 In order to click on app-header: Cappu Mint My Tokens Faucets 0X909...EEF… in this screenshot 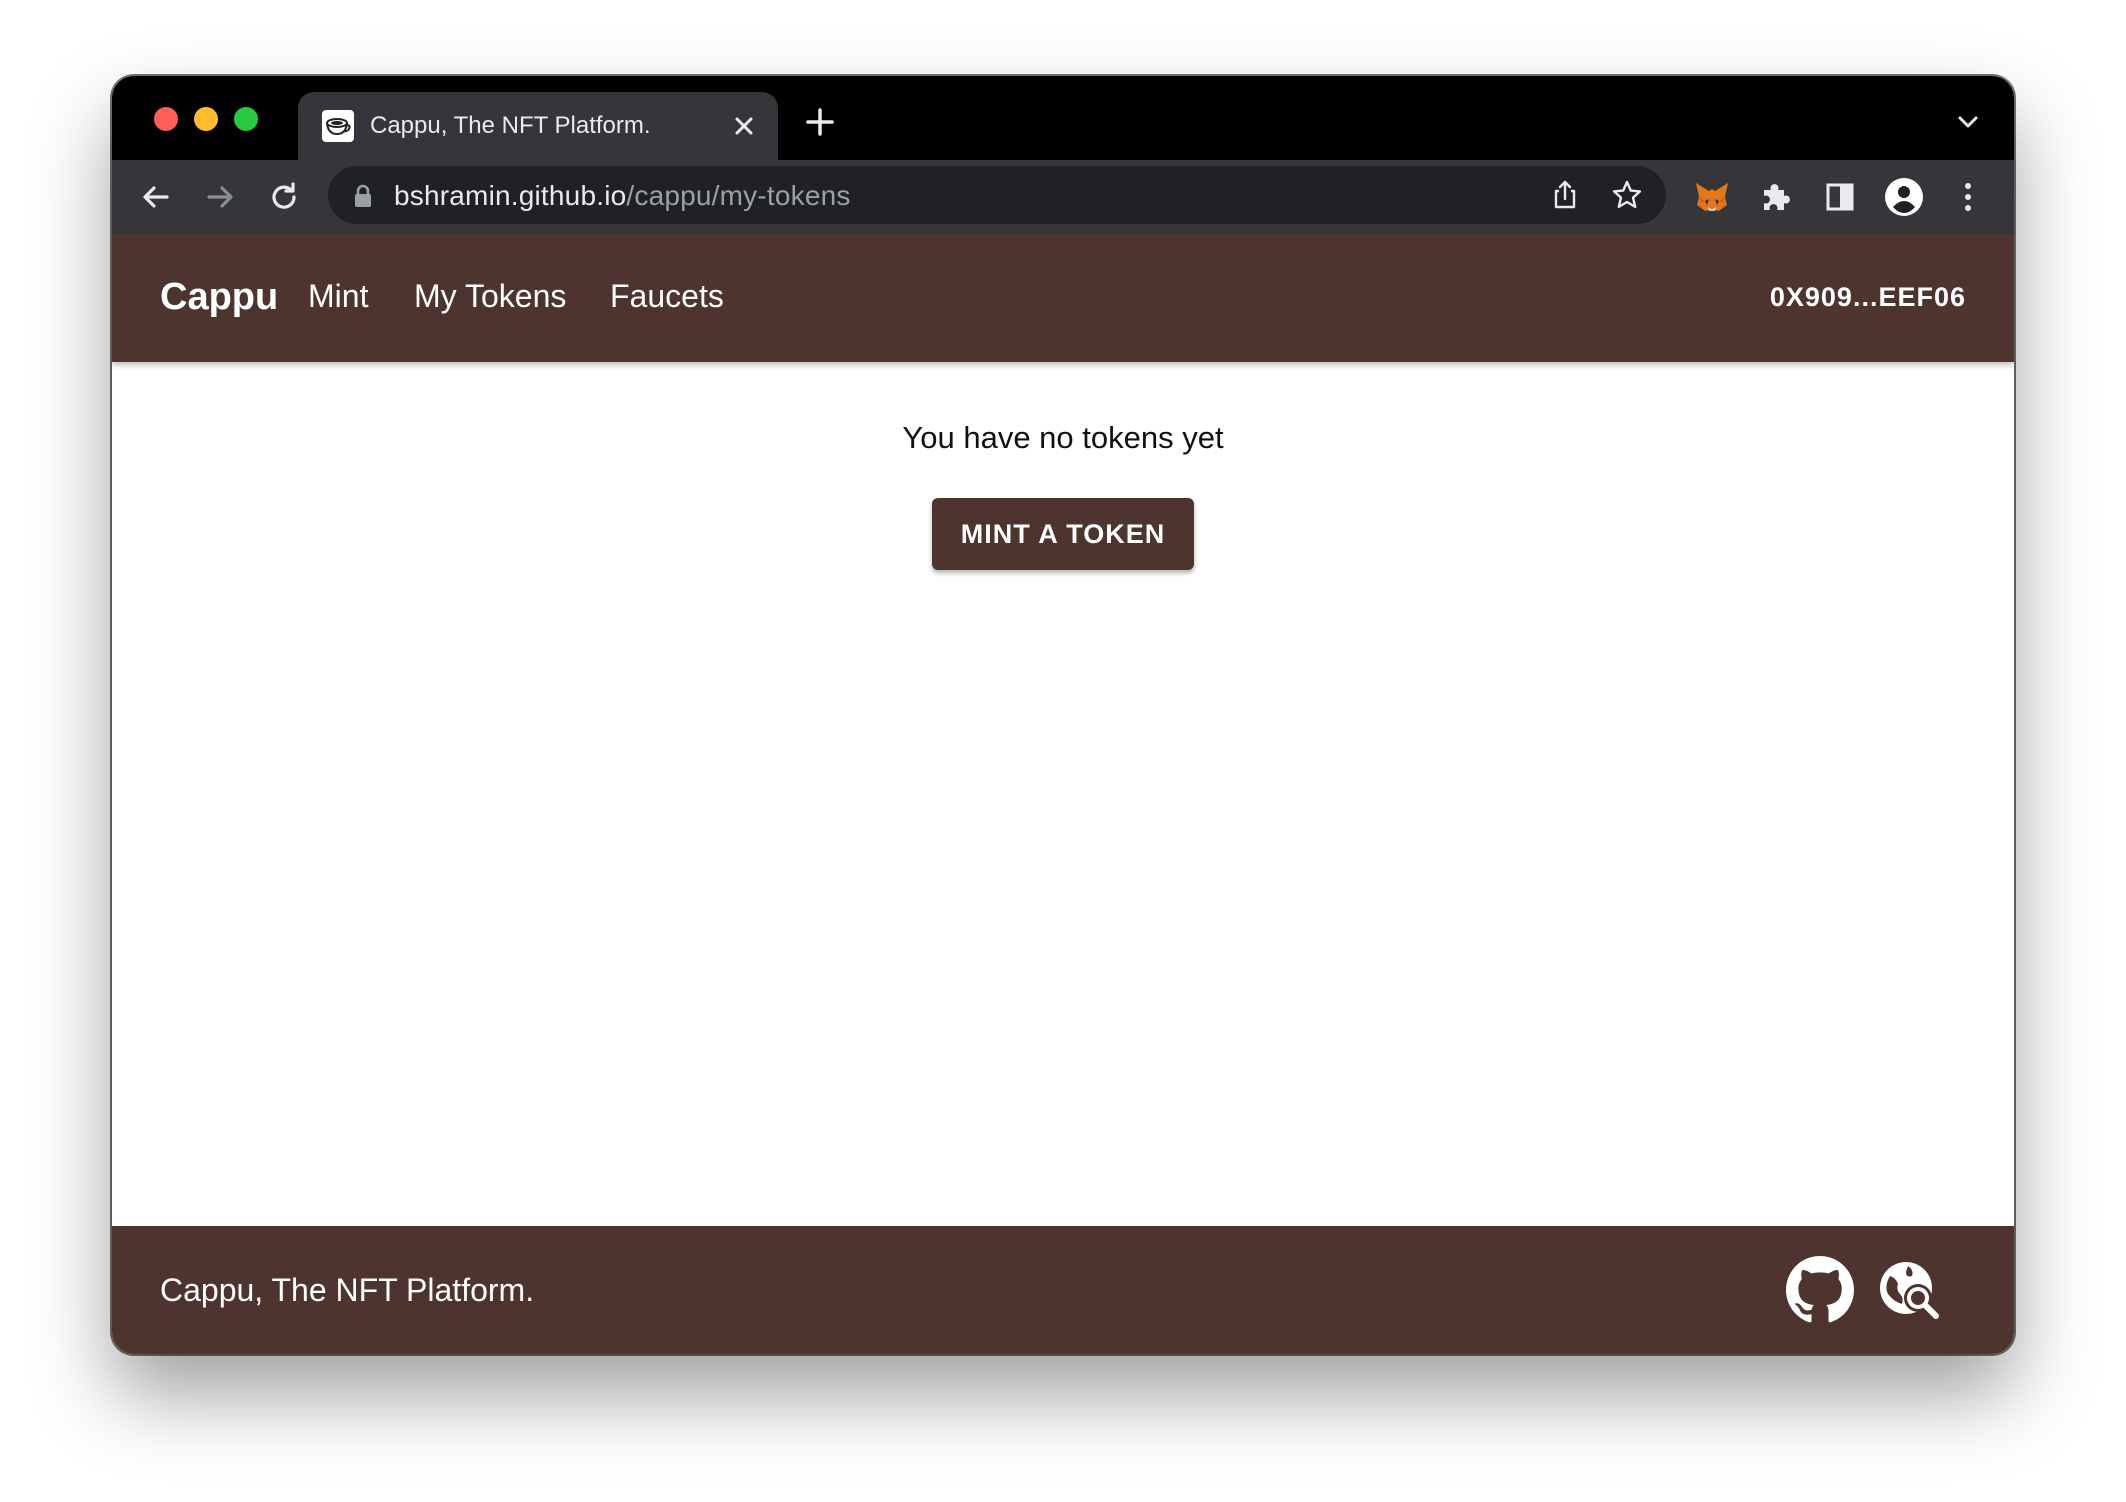, I will do `click(1063, 298)`.